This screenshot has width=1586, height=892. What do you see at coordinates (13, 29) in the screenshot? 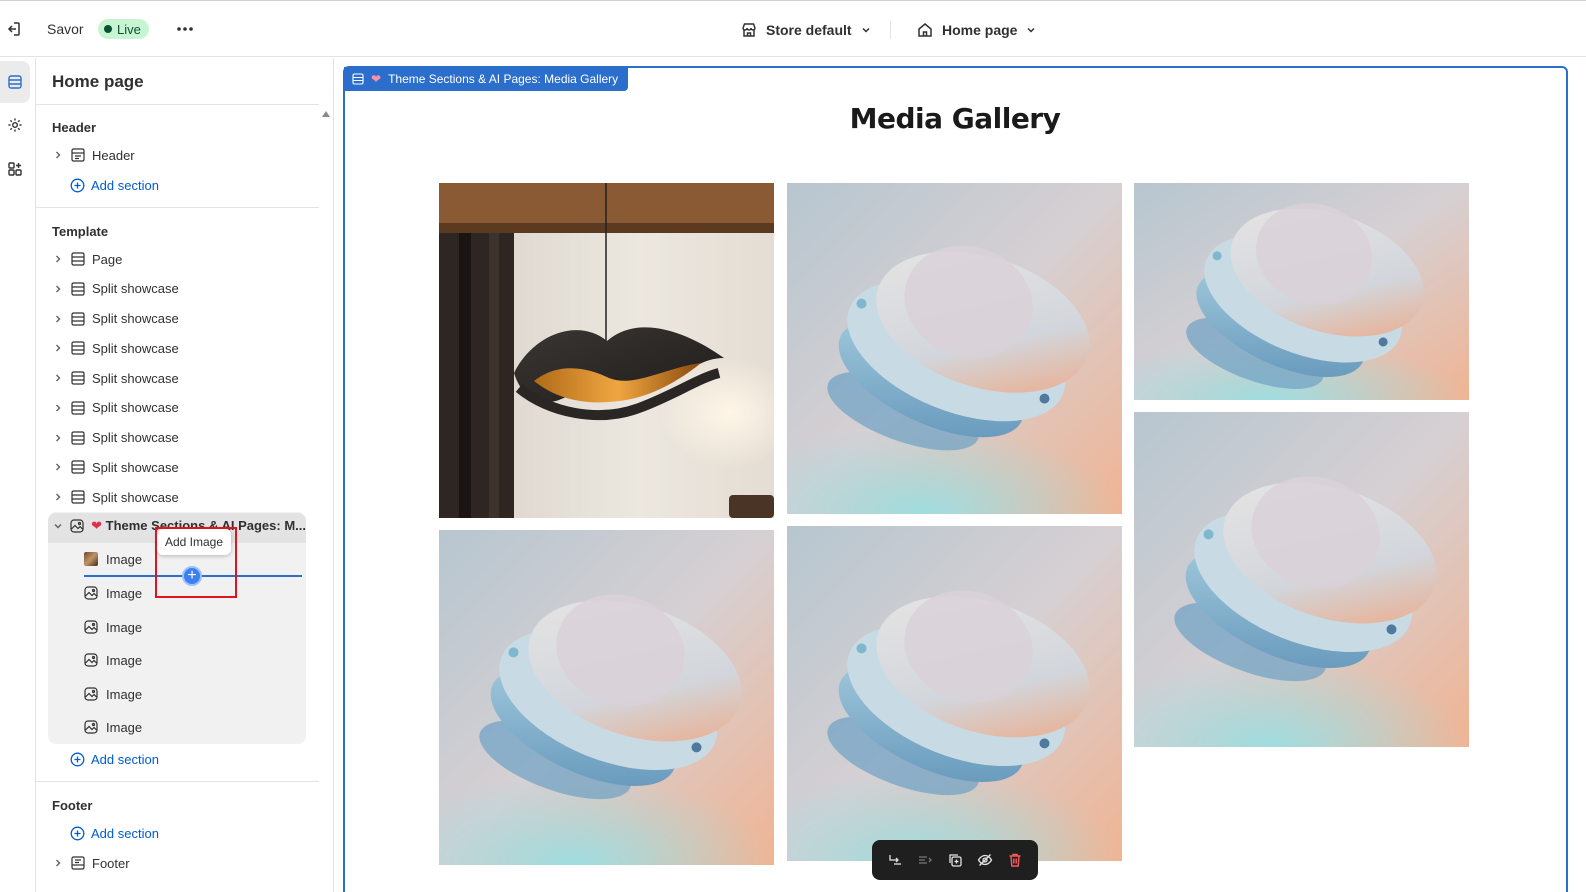
I see `exit-button` at bounding box center [13, 29].